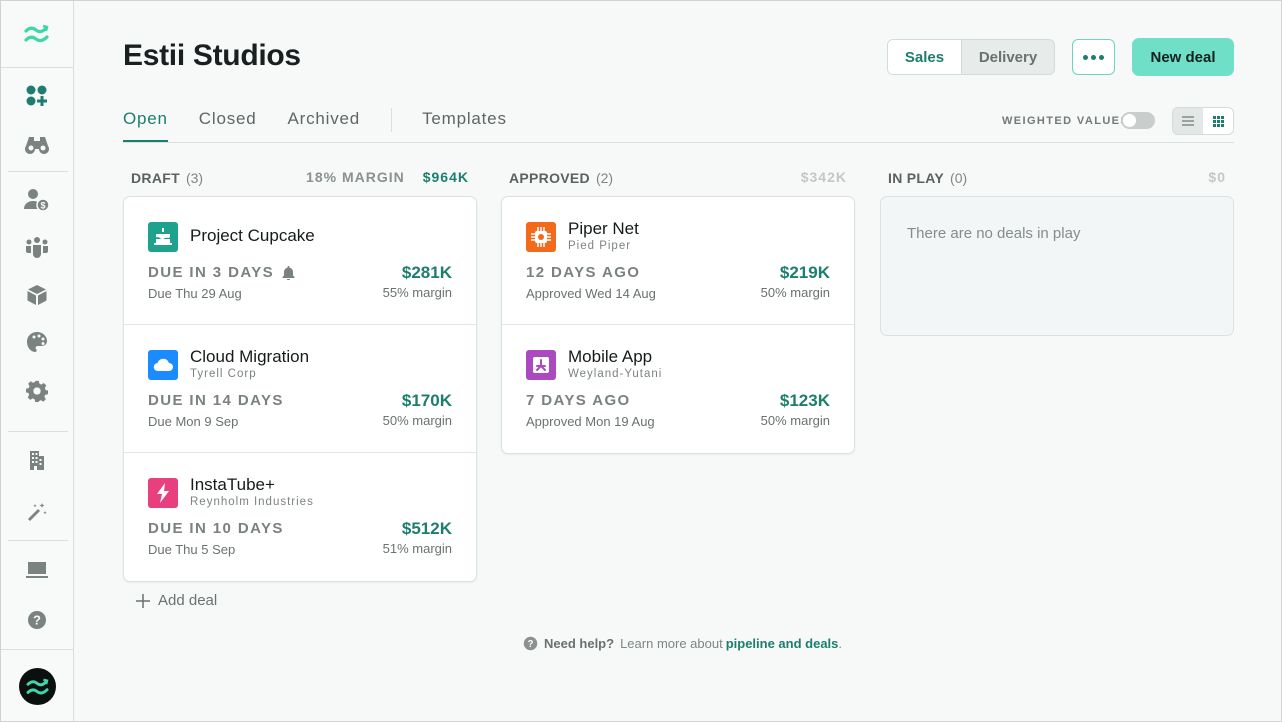 This screenshot has width=1282, height=722. What do you see at coordinates (610, 356) in the screenshot?
I see `deal-name: Mobile App` at bounding box center [610, 356].